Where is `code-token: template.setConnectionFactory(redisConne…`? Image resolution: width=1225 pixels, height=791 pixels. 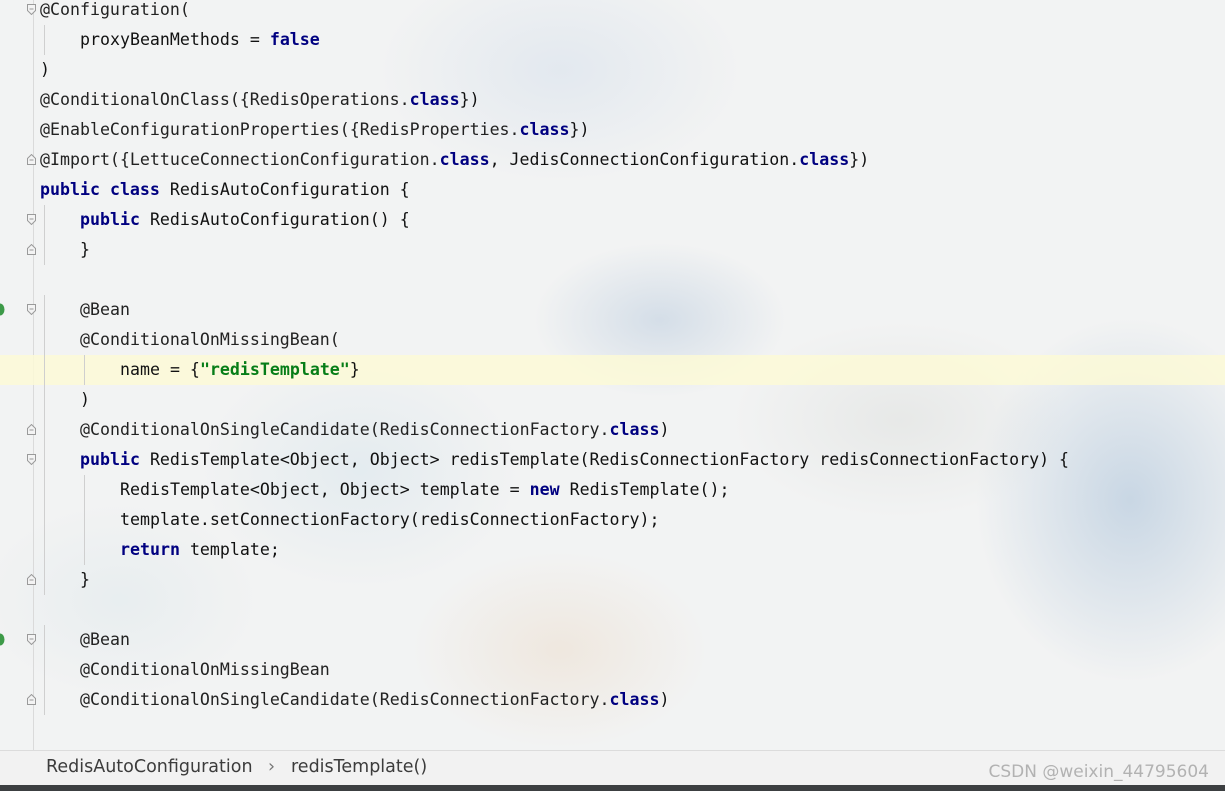
code-token: template.setConnectionFactory(redisConne… is located at coordinates (390, 519).